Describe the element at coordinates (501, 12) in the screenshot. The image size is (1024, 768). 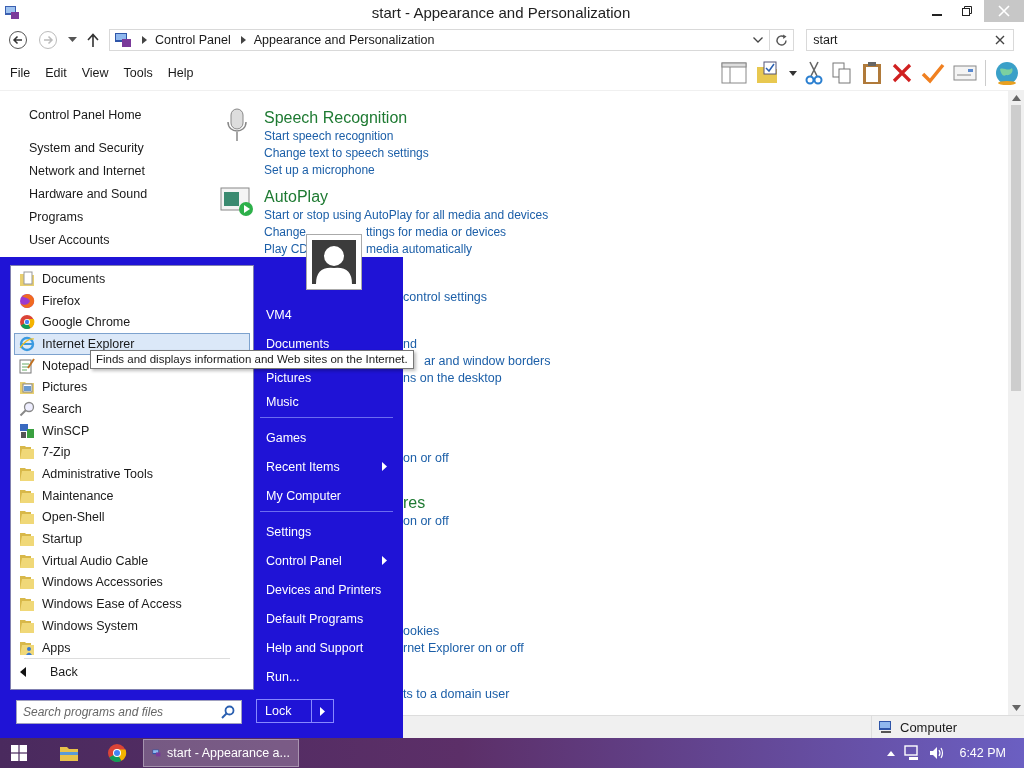
I see `window-title: start - Appearance and Personalization` at that location.